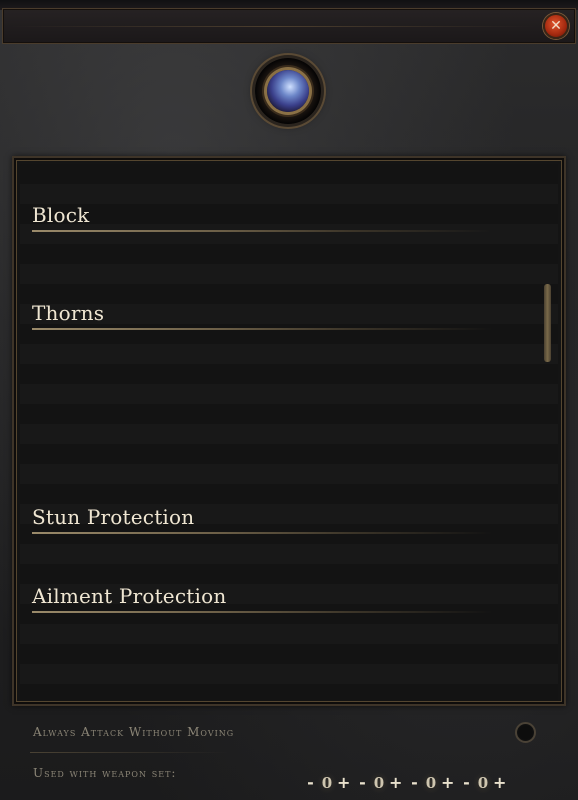 This screenshot has width=578, height=800. What do you see at coordinates (525, 732) in the screenshot?
I see `always-attack-toggle` at bounding box center [525, 732].